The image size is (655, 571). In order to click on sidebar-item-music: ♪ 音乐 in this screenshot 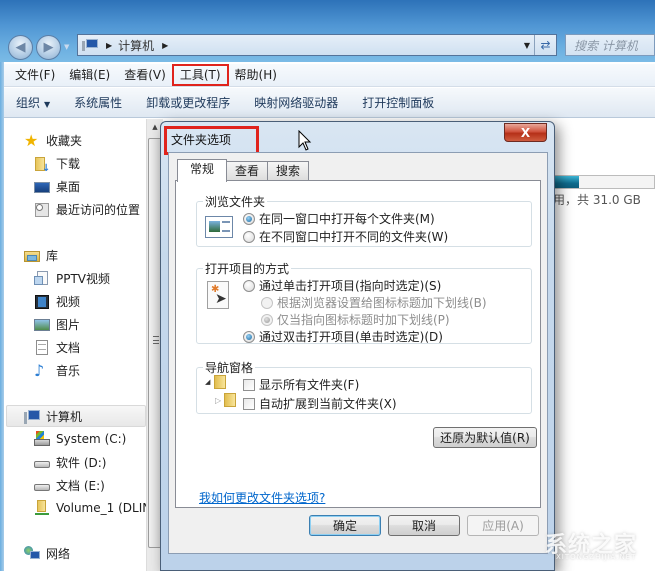, I will do `click(57, 370)`.